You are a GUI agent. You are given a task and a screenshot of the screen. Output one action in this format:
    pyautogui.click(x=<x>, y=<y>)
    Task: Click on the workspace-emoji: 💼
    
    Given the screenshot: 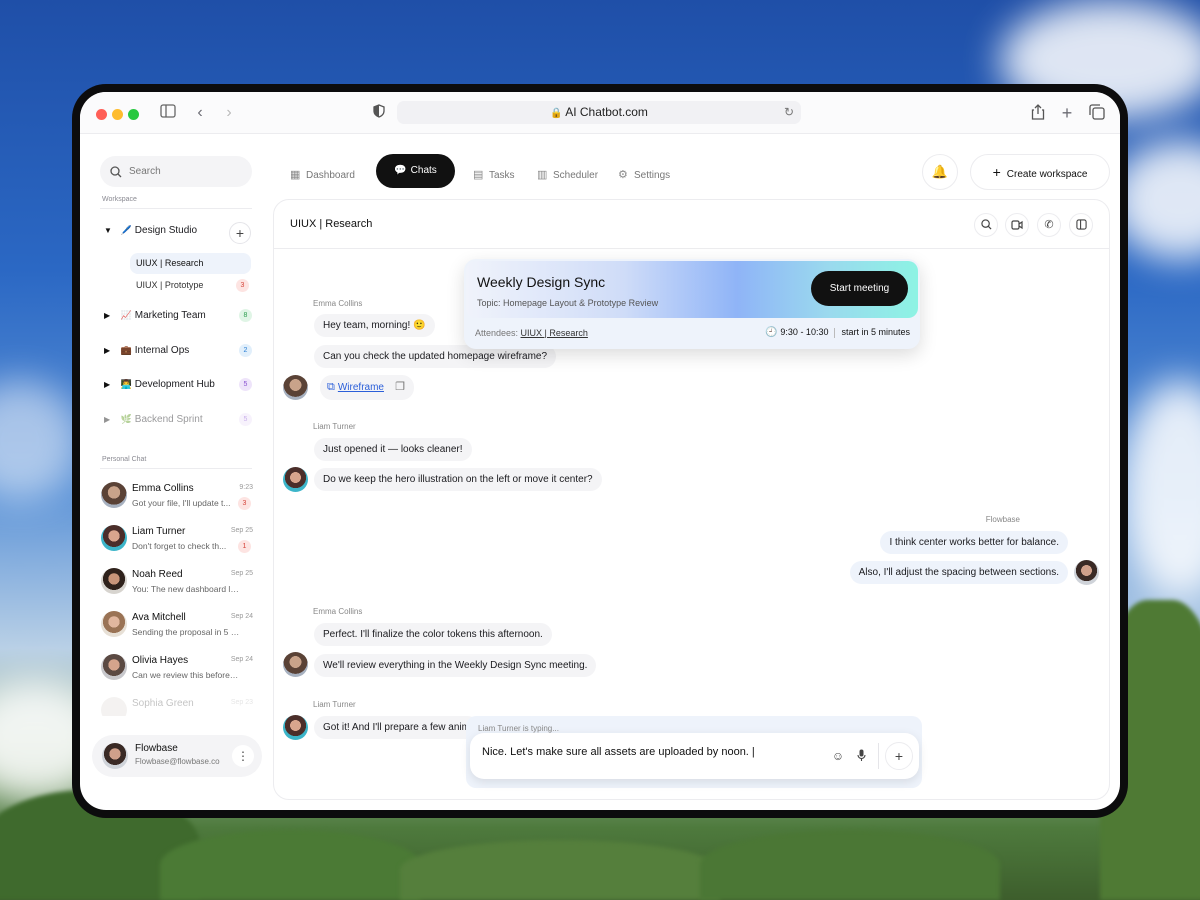 What is the action you would take?
    pyautogui.click(x=126, y=350)
    